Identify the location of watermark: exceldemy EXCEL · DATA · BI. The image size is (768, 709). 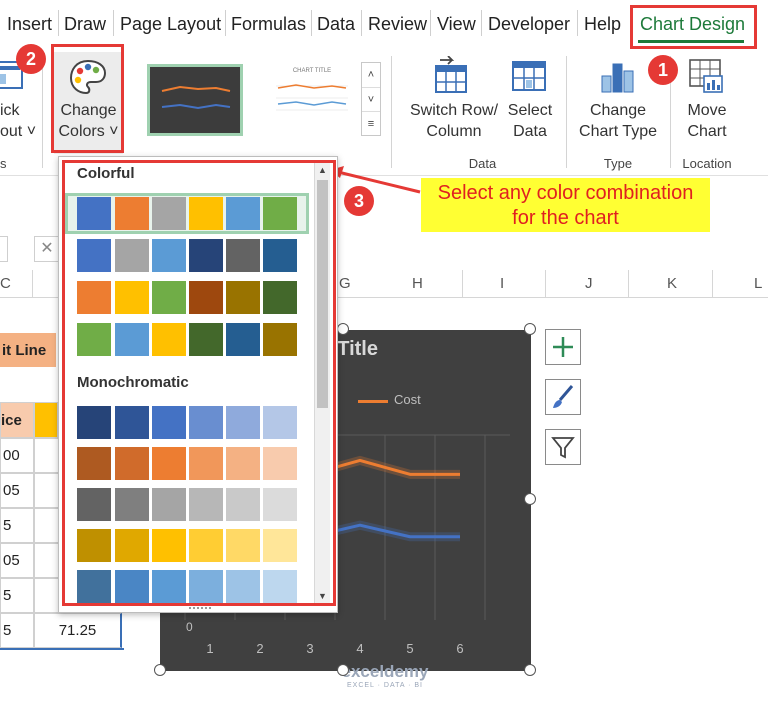
(385, 675).